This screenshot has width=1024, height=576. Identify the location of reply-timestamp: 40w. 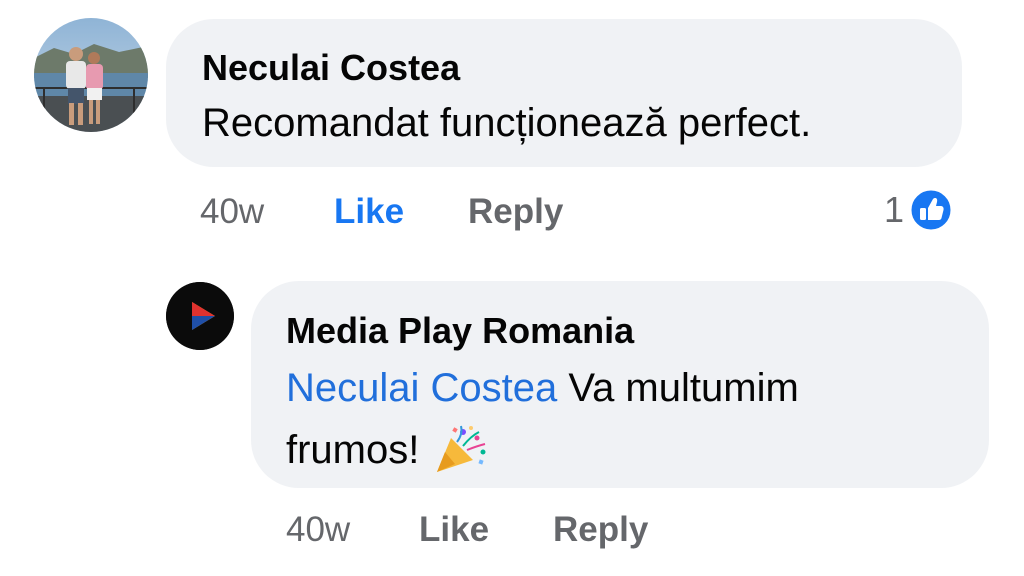
(318, 530).